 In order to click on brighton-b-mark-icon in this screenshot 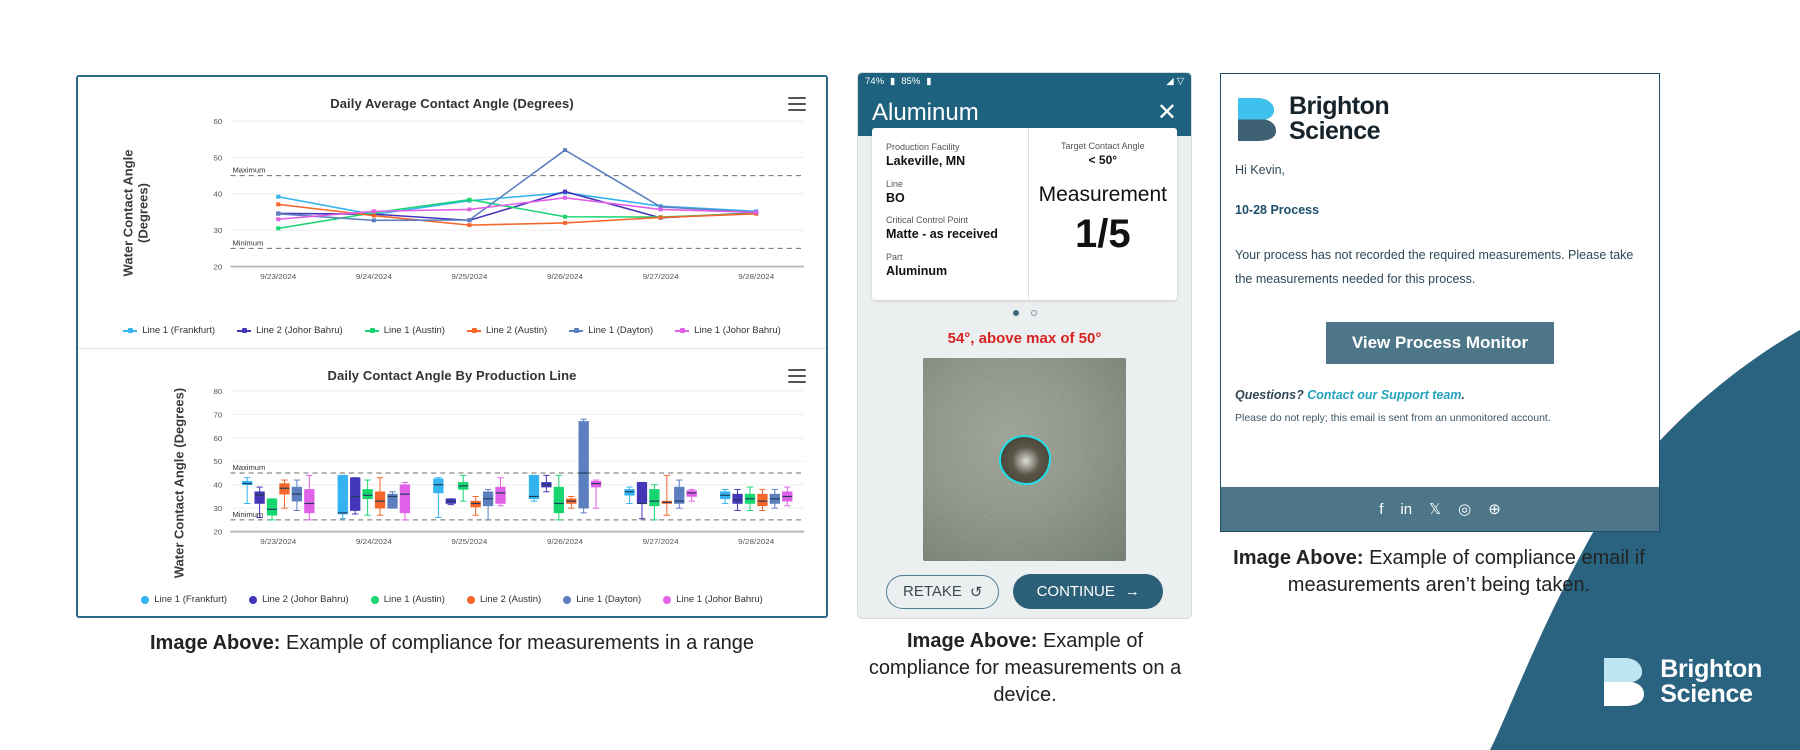, I will do `click(1624, 682)`.